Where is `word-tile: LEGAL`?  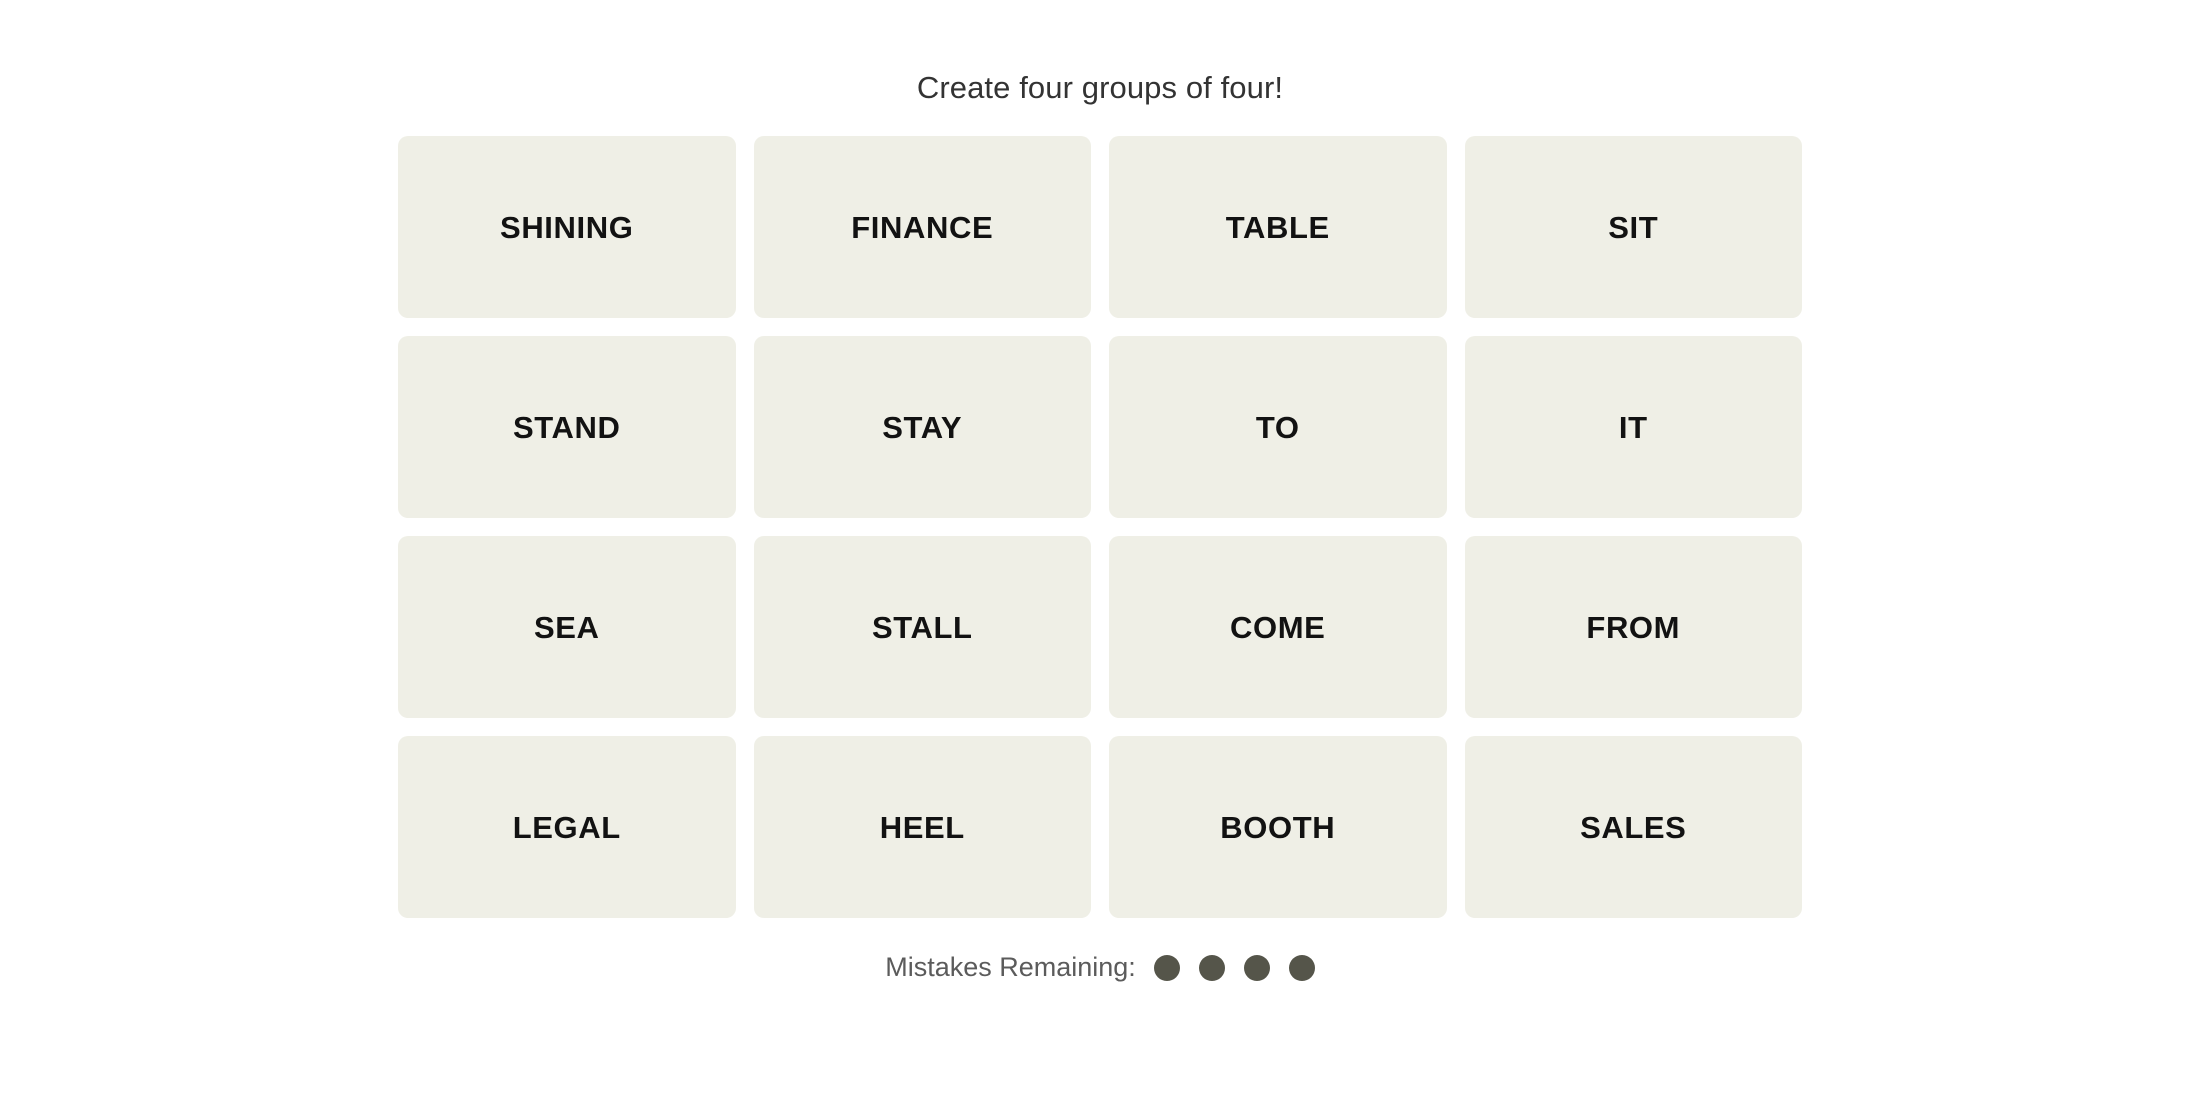 word-tile: LEGAL is located at coordinates (567, 827).